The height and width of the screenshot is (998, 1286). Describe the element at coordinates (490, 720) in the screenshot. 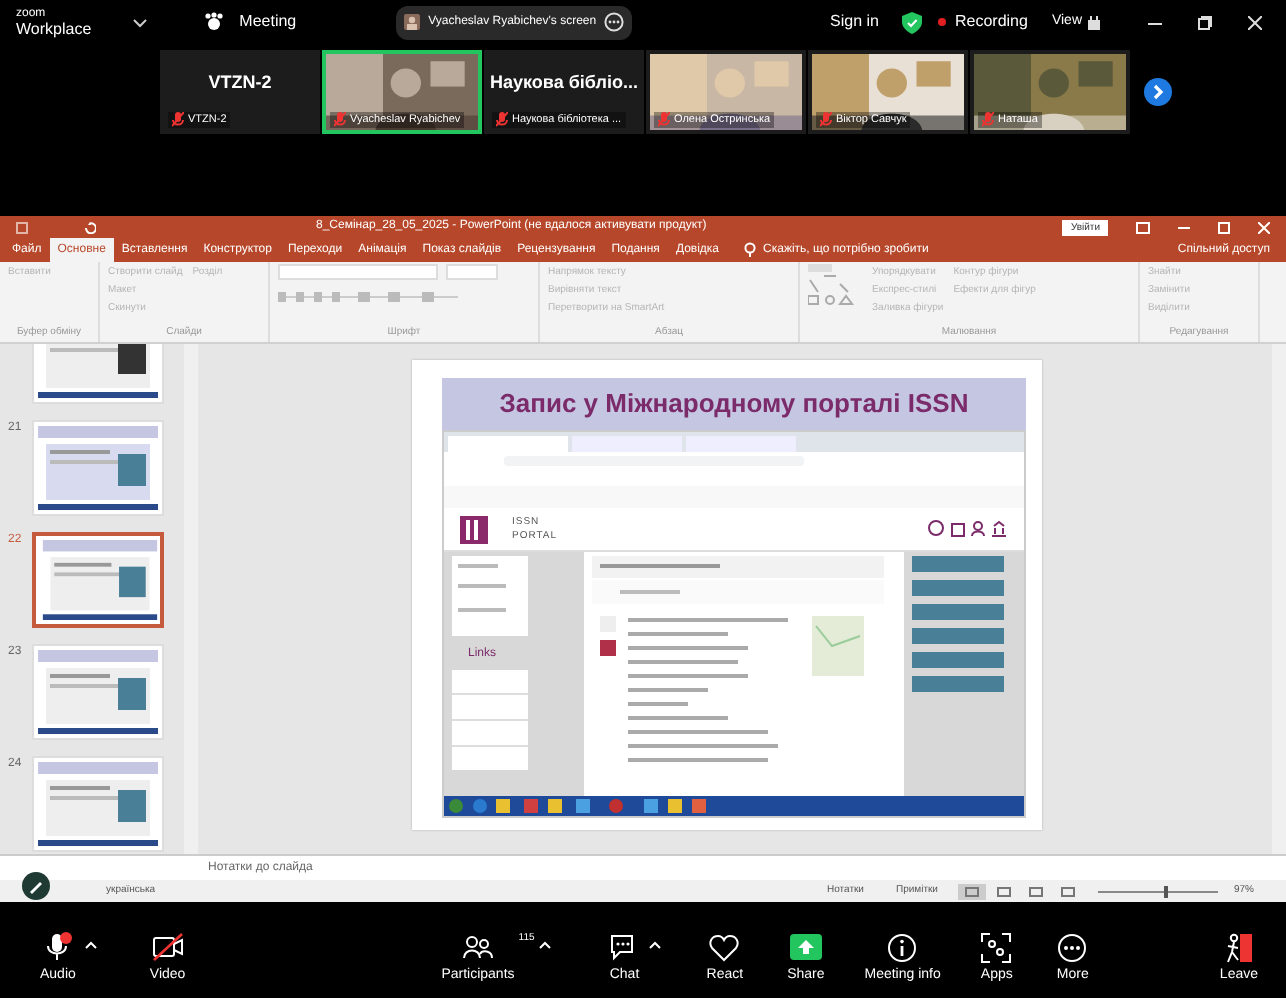

I see `links-list-drawing` at that location.